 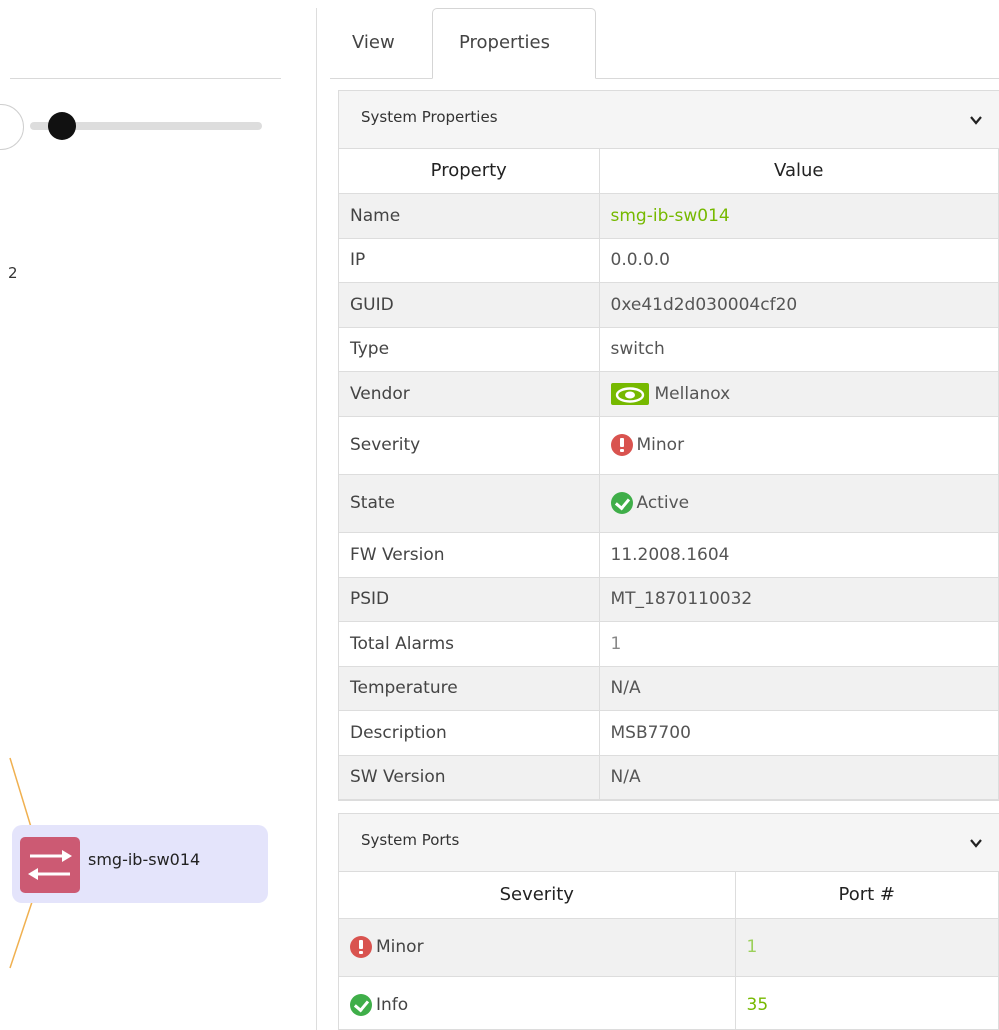 I want to click on property-value: 0xe41d2d030004cf20, so click(x=799, y=305).